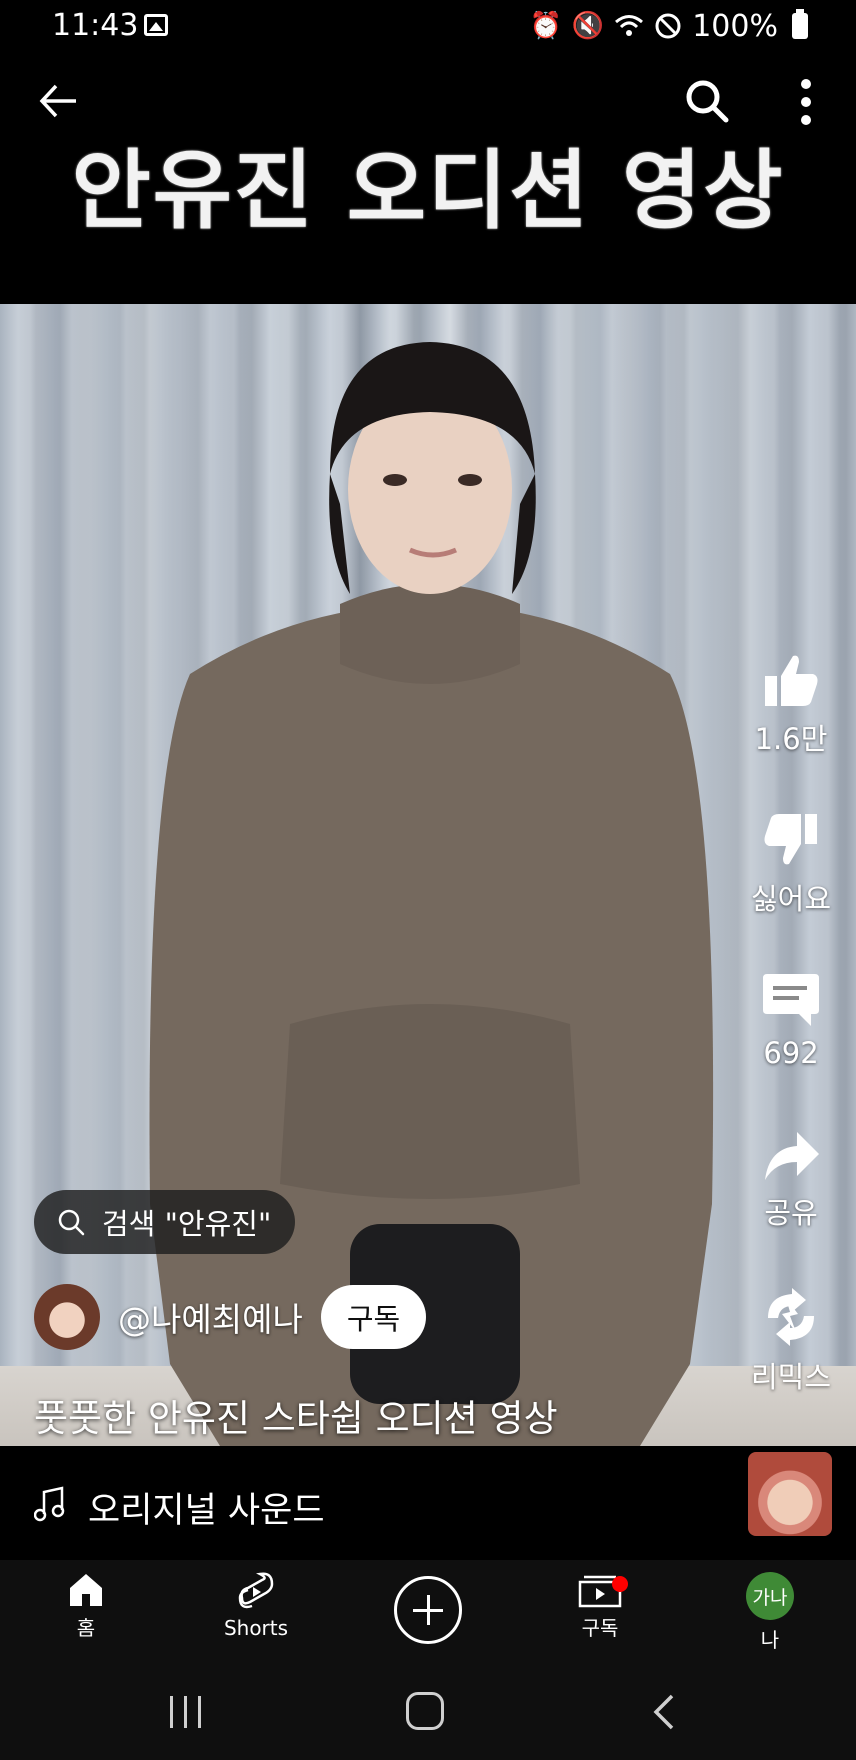  I want to click on home-button-icon, so click(425, 1711).